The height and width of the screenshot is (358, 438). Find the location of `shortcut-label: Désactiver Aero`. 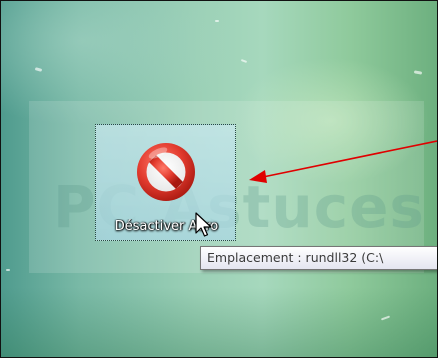

shortcut-label: Désactiver Aero is located at coordinates (166, 226).